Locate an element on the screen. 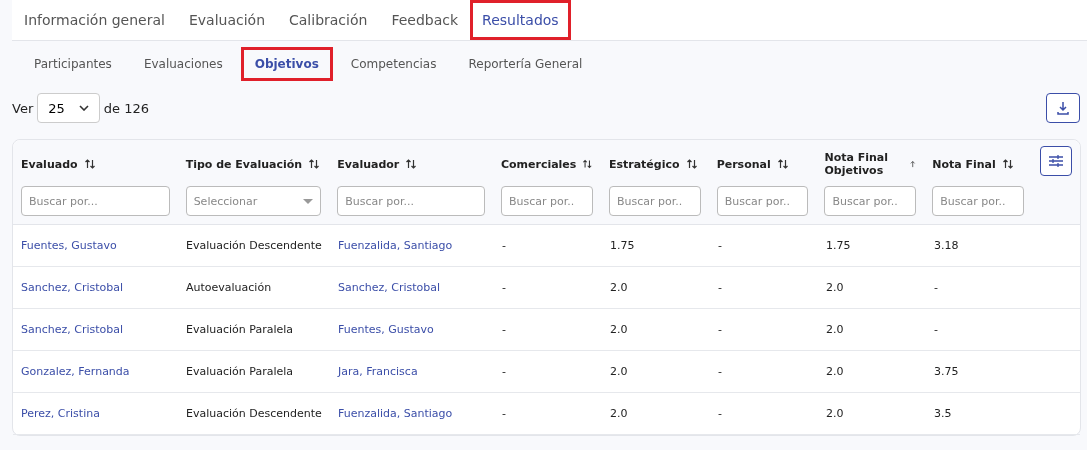 This screenshot has height=450, width=1087. person-link: Perez, Cristina is located at coordinates (60, 413).